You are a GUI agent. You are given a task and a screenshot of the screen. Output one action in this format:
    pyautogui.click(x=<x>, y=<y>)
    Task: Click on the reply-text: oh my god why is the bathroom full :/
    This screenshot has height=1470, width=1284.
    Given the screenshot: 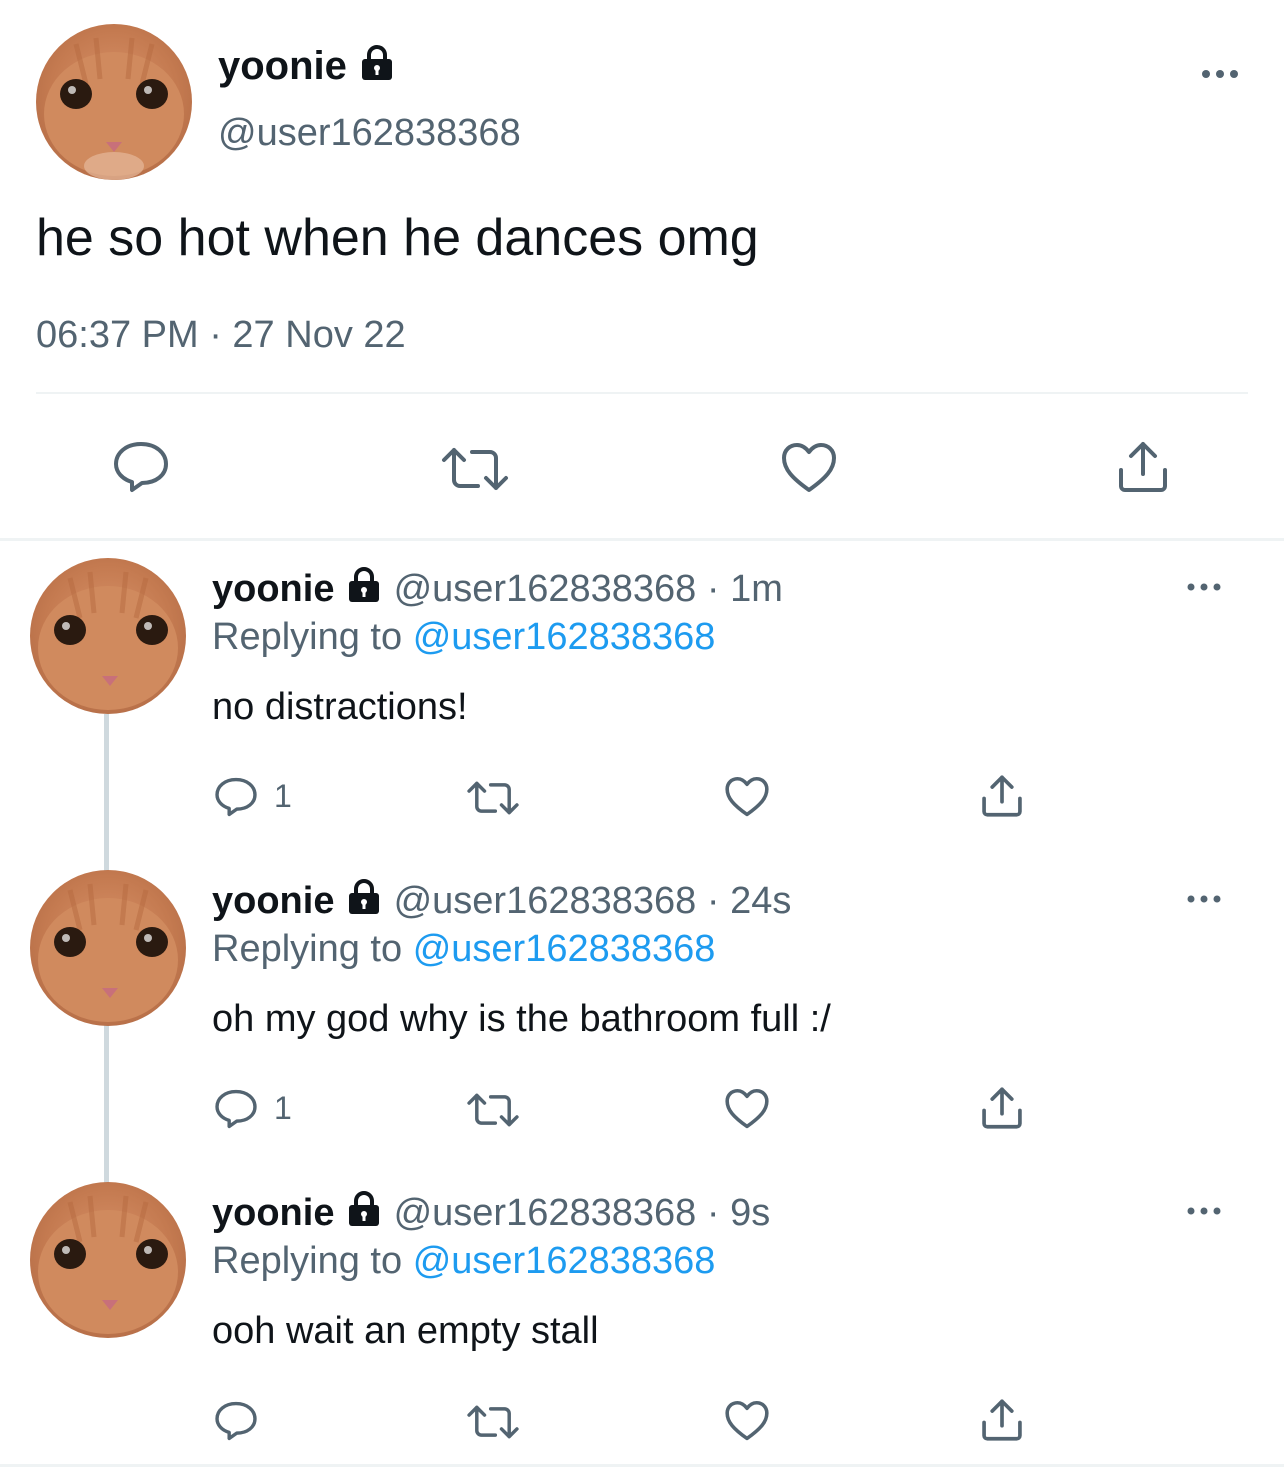 What is the action you would take?
    pyautogui.click(x=521, y=1019)
    